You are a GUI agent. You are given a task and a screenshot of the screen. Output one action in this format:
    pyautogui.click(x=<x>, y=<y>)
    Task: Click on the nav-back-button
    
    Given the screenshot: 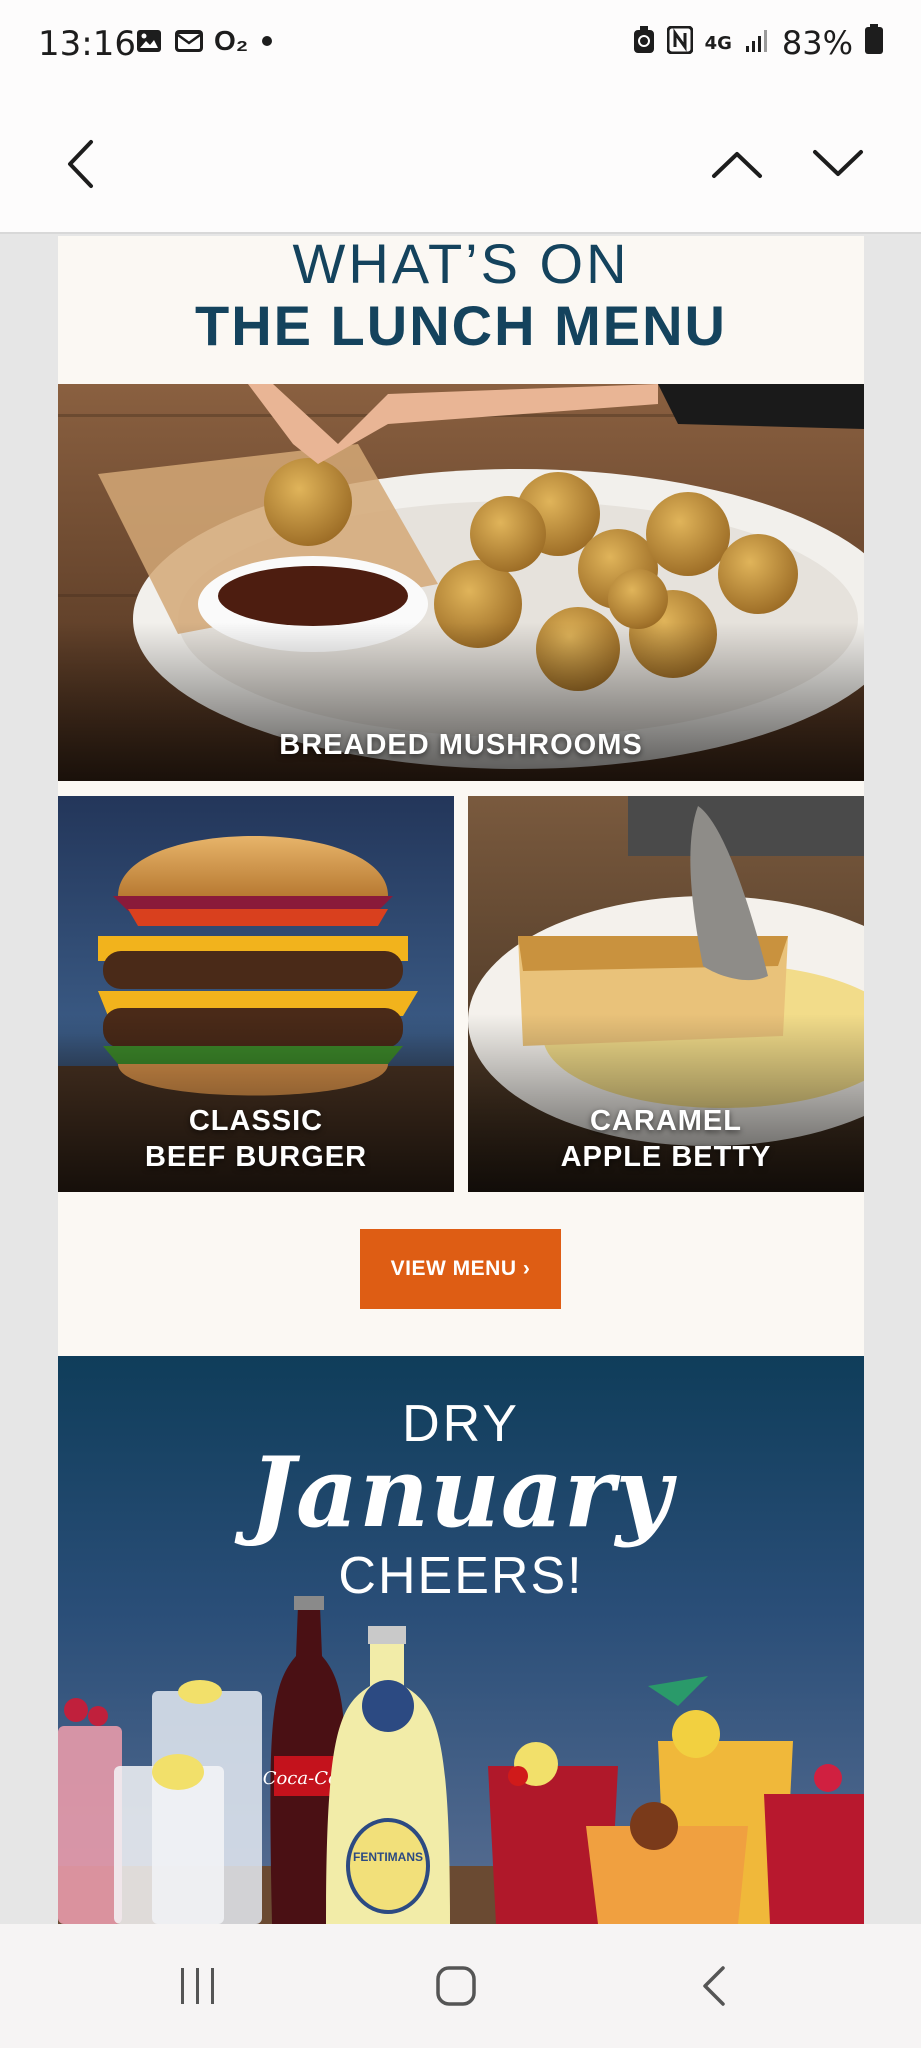 What is the action you would take?
    pyautogui.click(x=714, y=1988)
    